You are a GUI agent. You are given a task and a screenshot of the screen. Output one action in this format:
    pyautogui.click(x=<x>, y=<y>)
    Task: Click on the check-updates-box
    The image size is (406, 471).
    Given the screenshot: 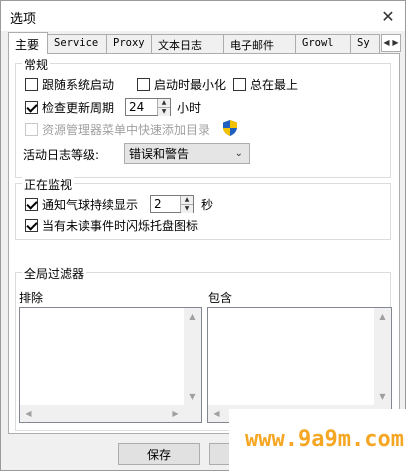 What is the action you would take?
    pyautogui.click(x=31, y=107)
    